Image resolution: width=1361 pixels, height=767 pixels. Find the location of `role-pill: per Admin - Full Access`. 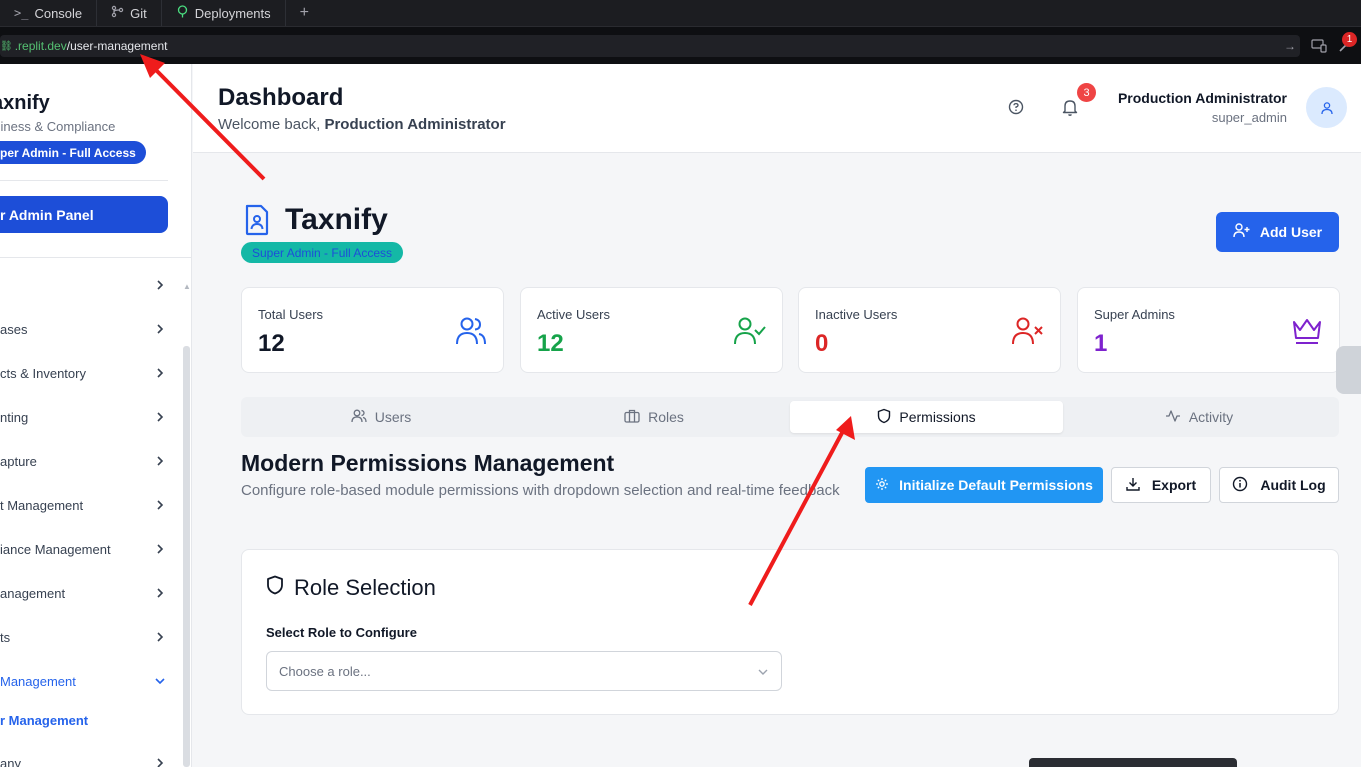

role-pill: per Admin - Full Access is located at coordinates (73, 152).